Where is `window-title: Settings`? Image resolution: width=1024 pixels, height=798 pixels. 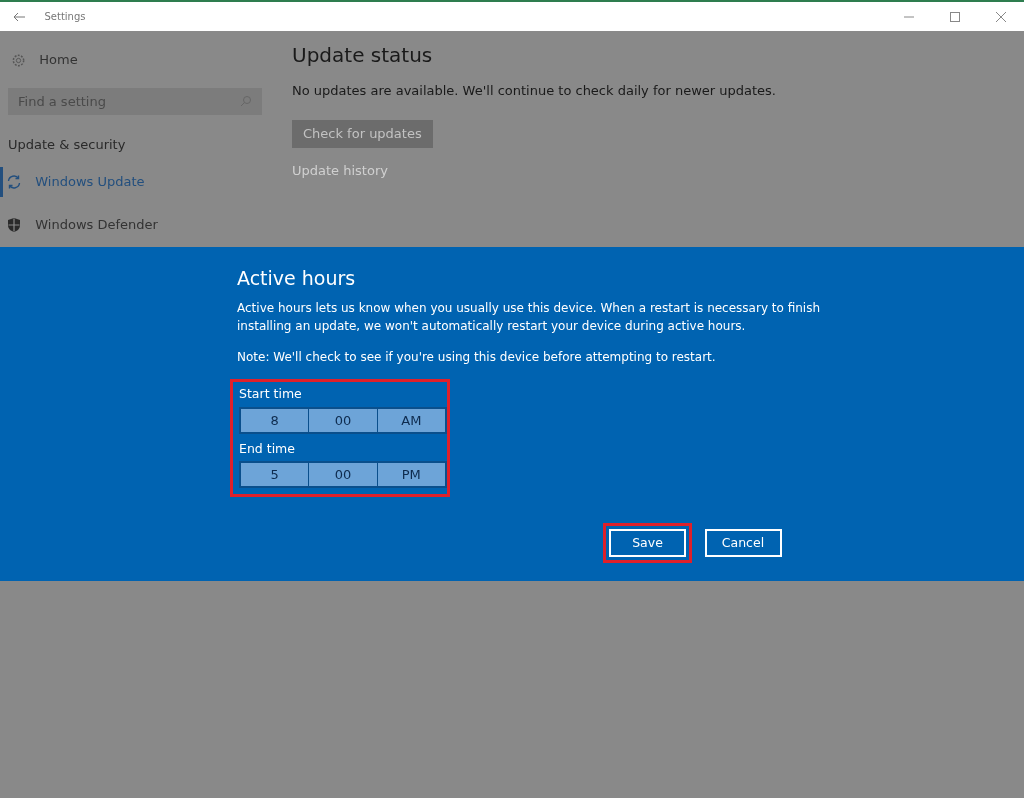 window-title: Settings is located at coordinates (65, 17).